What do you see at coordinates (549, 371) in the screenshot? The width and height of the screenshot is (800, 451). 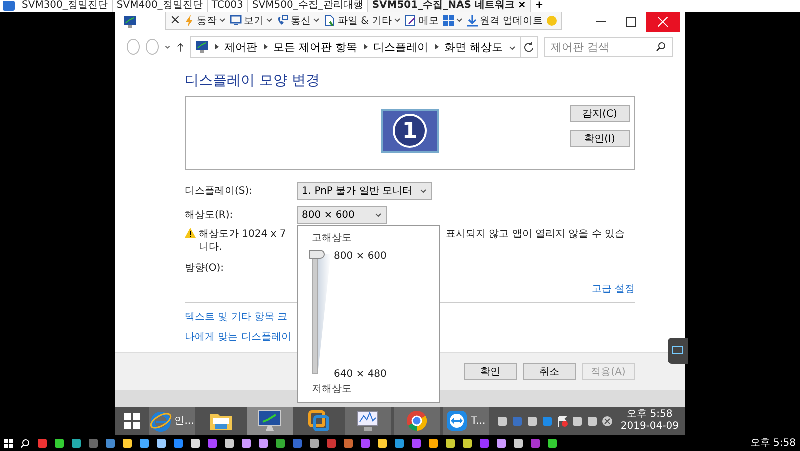 I see `dialog-button: 취소` at bounding box center [549, 371].